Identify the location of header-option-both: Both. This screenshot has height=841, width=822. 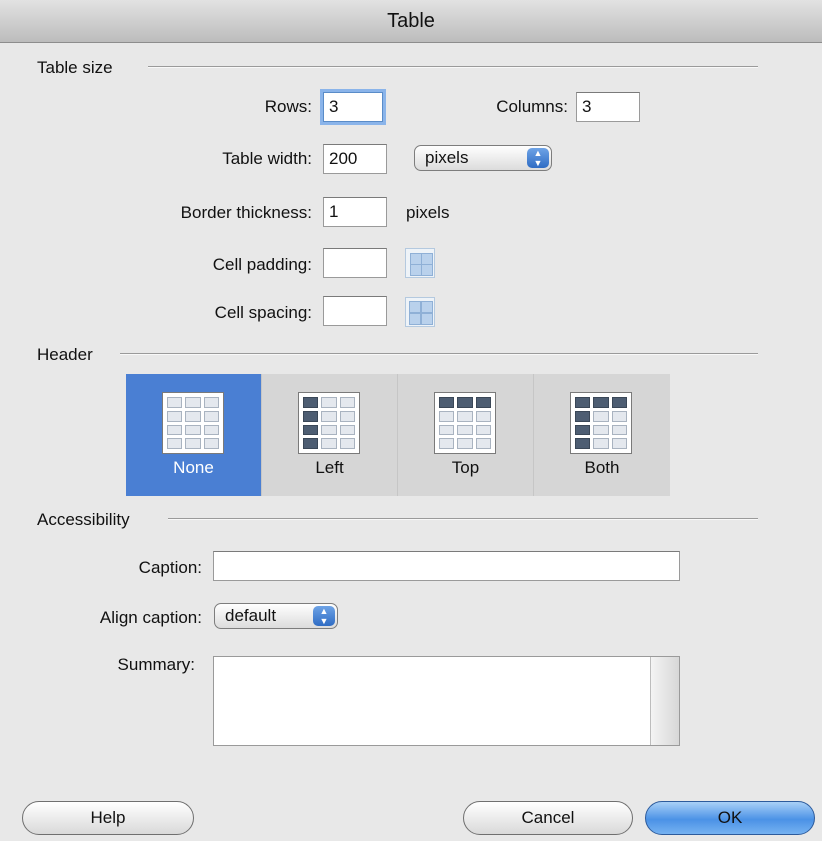
(602, 435).